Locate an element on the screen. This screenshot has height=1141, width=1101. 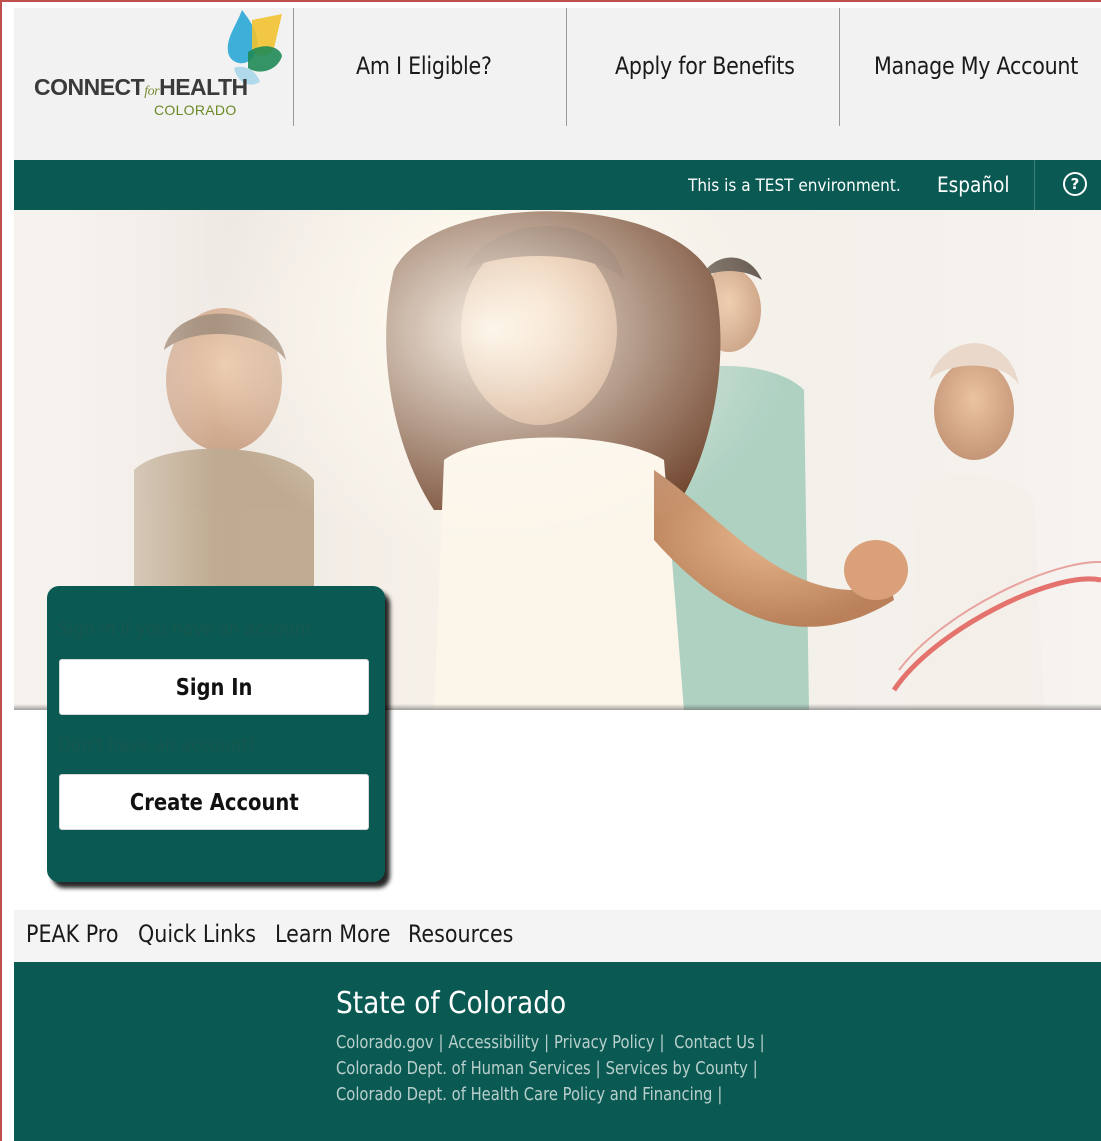
utility-bar: This is a TEST environment. Español ? is located at coordinates (557, 185).